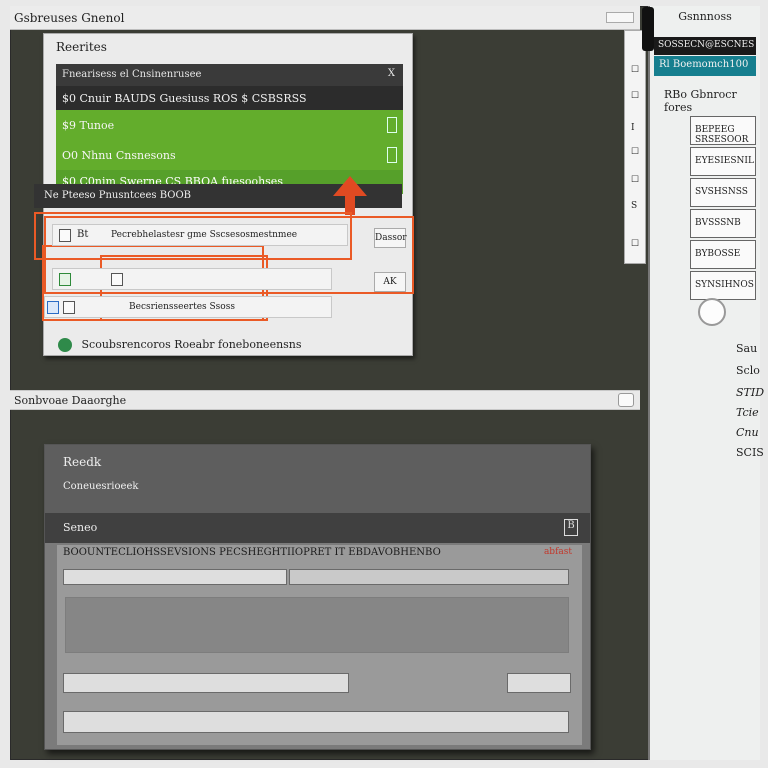  I want to click on form-row, so click(192, 279).